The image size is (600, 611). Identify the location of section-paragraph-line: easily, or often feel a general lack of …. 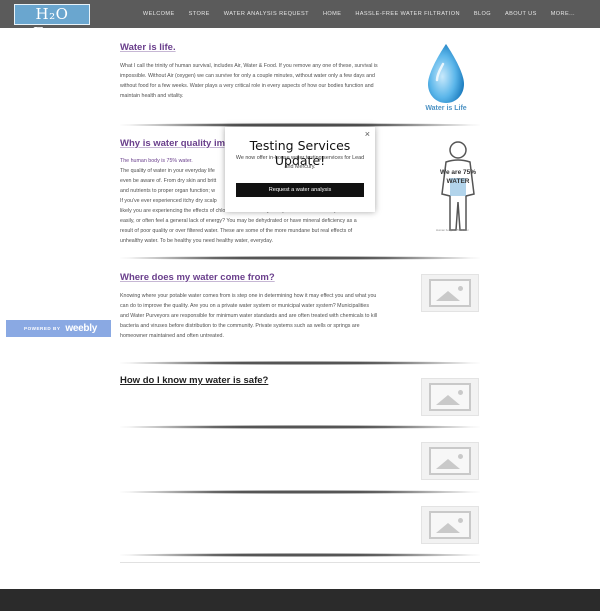
(238, 221).